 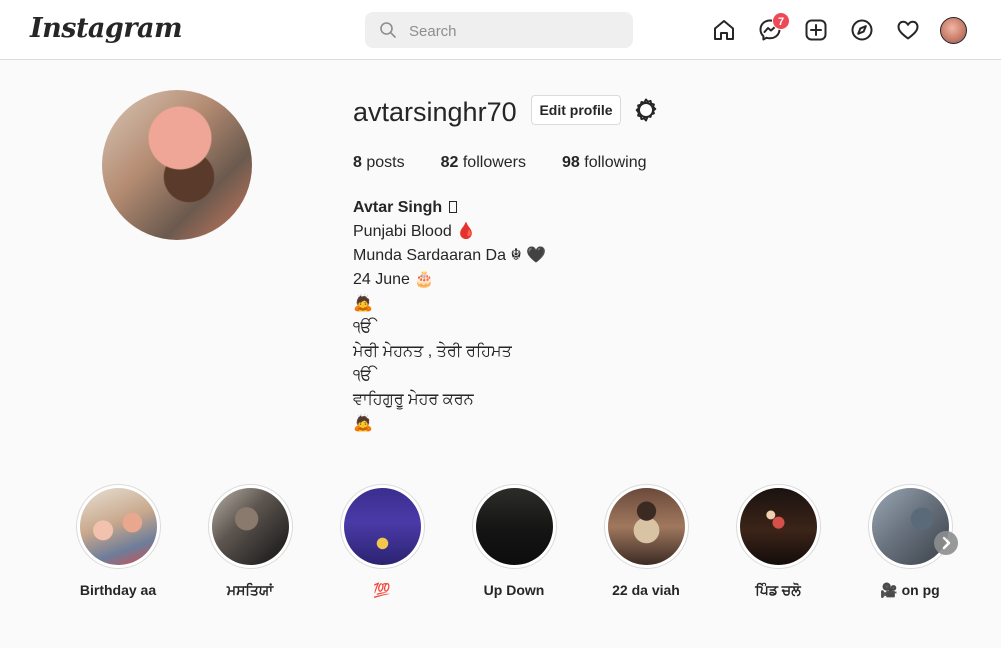 I want to click on bio-line: ਮੇਰੀ ਮੇਹਨਤ , ਤੇਰੀ ਰਹਿਮਤ, so click(x=432, y=351).